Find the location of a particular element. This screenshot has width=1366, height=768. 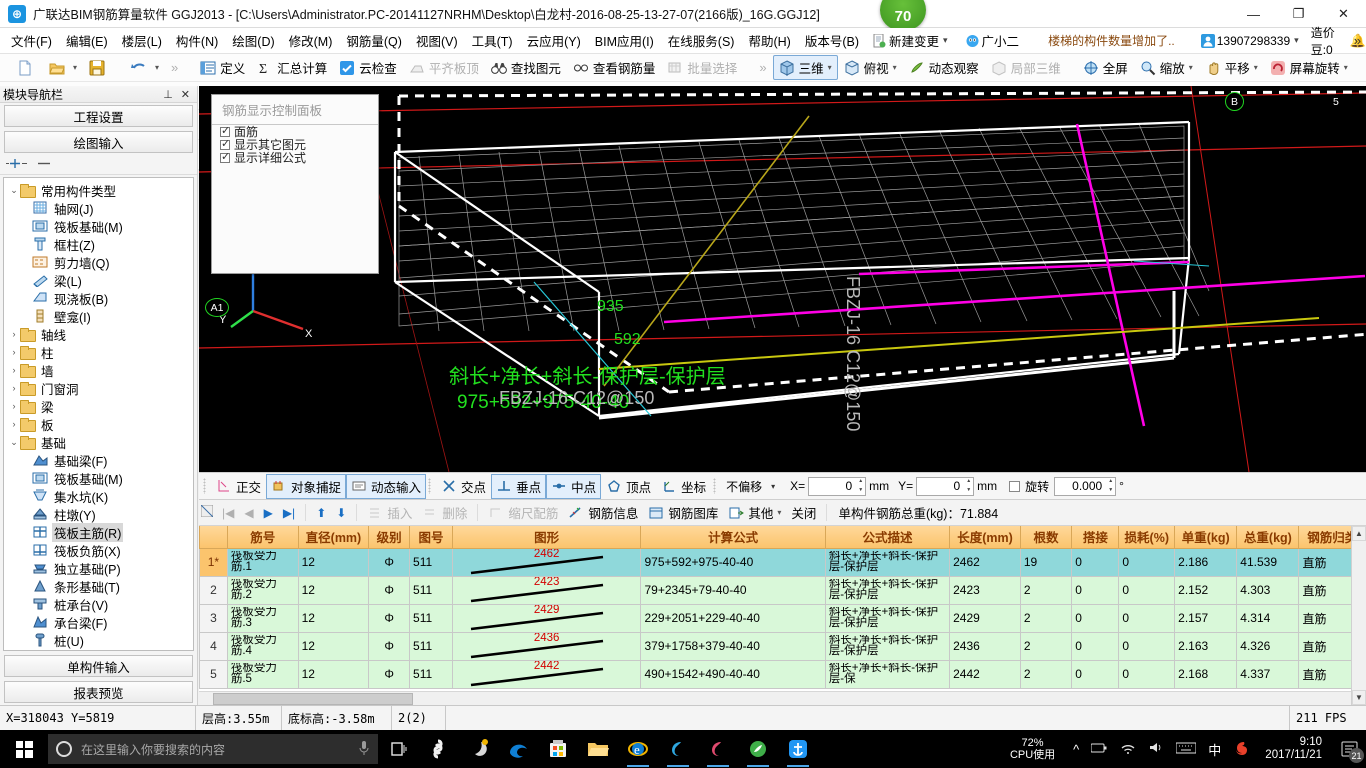

cell-name: 筏板受力筋.2 is located at coordinates (262, 590).